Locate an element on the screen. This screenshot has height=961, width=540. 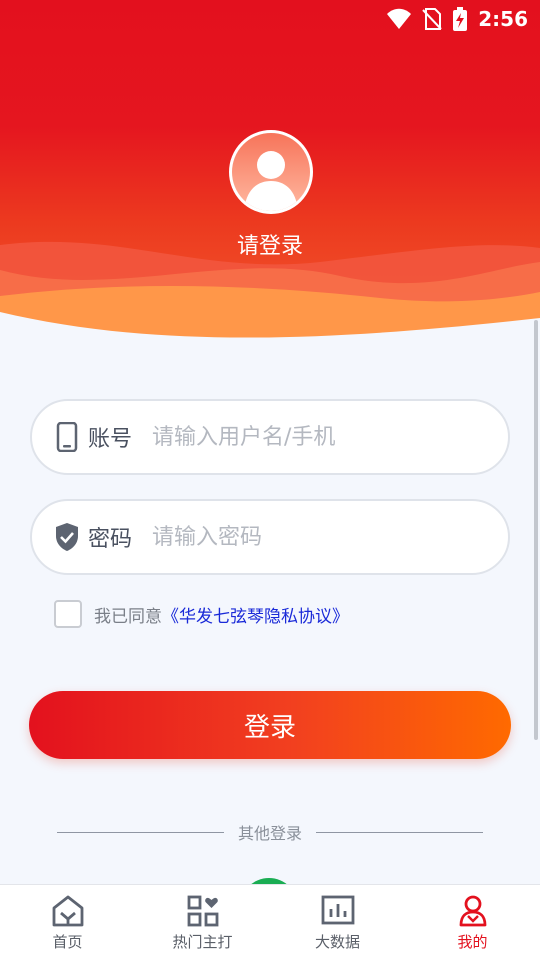
phone-icon is located at coordinates (67, 437).